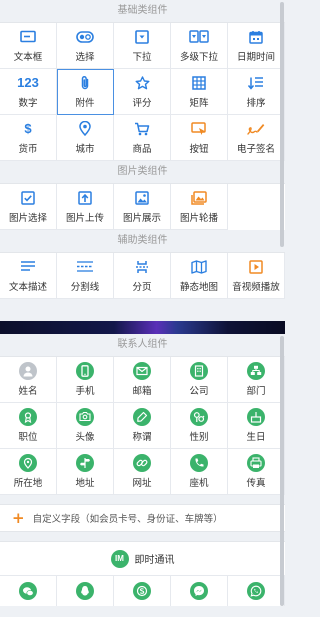 The width and height of the screenshot is (320, 617). Describe the element at coordinates (256, 472) in the screenshot. I see `component-fax: 传真` at that location.